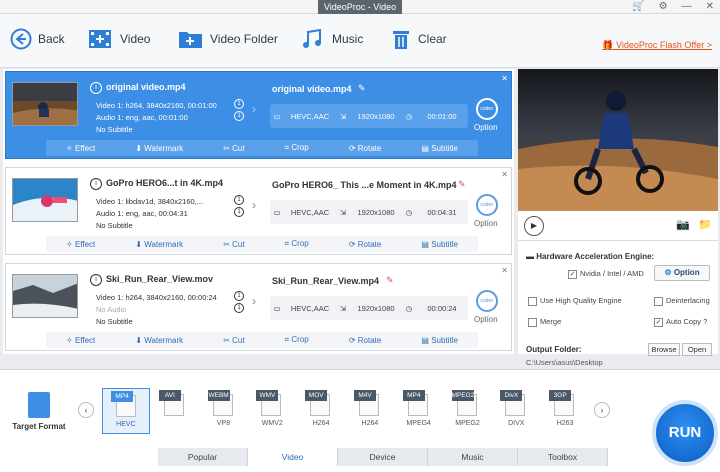 This screenshot has width=720, height=472. Describe the element at coordinates (360, 7) in the screenshot. I see `title-bar: VideoProc - Video 🛒 ⚙ — ✕` at that location.